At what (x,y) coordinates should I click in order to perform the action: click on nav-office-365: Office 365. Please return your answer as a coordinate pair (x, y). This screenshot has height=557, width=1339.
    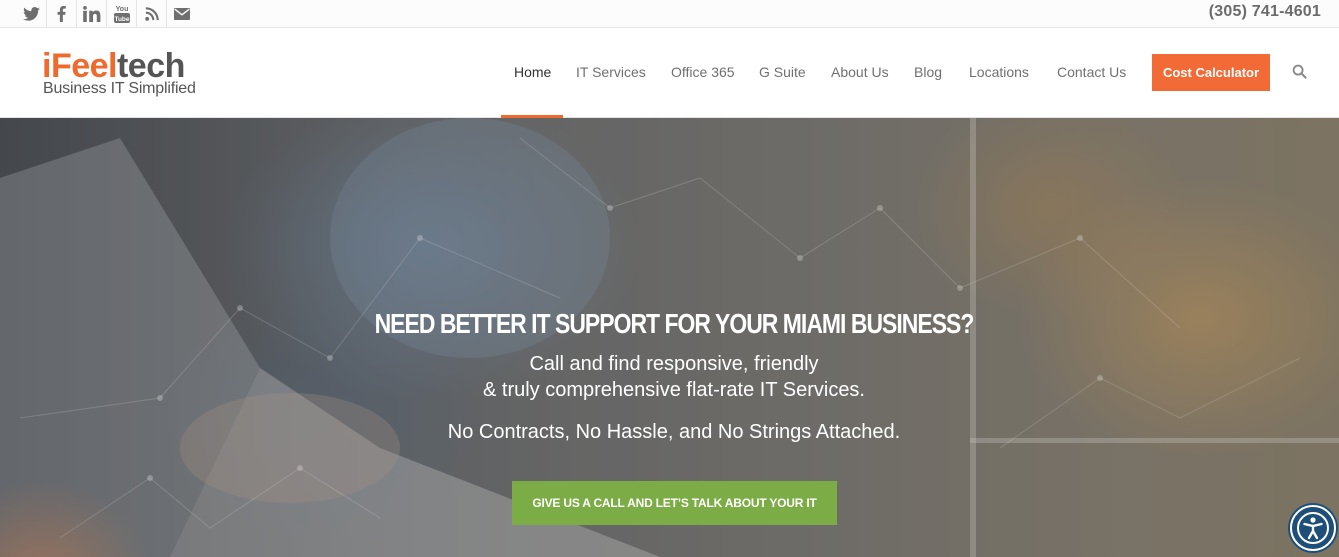
    Looking at the image, I should click on (703, 72).